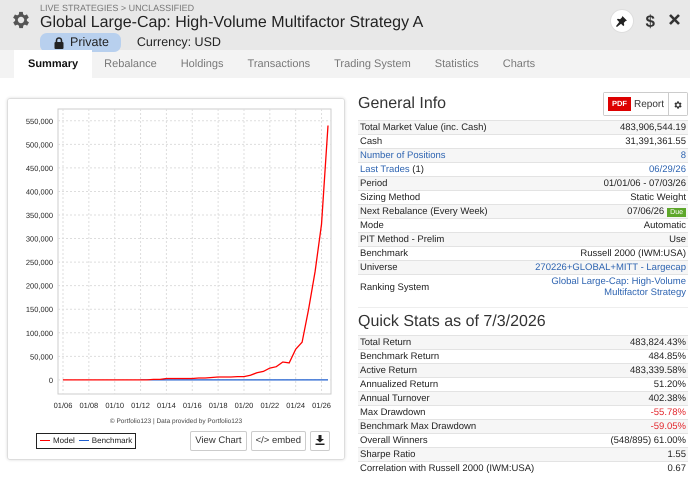 The width and height of the screenshot is (690, 495). I want to click on info-link: Last Trades, so click(385, 169).